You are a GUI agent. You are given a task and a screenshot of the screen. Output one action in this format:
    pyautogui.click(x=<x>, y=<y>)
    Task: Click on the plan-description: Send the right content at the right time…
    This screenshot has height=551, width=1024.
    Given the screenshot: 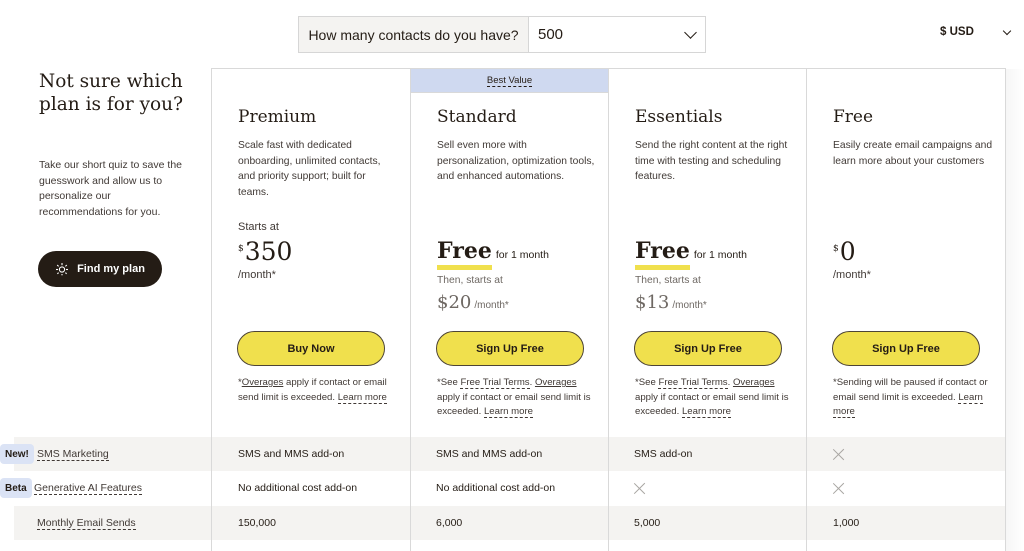 What is the action you would take?
    pyautogui.click(x=711, y=161)
    